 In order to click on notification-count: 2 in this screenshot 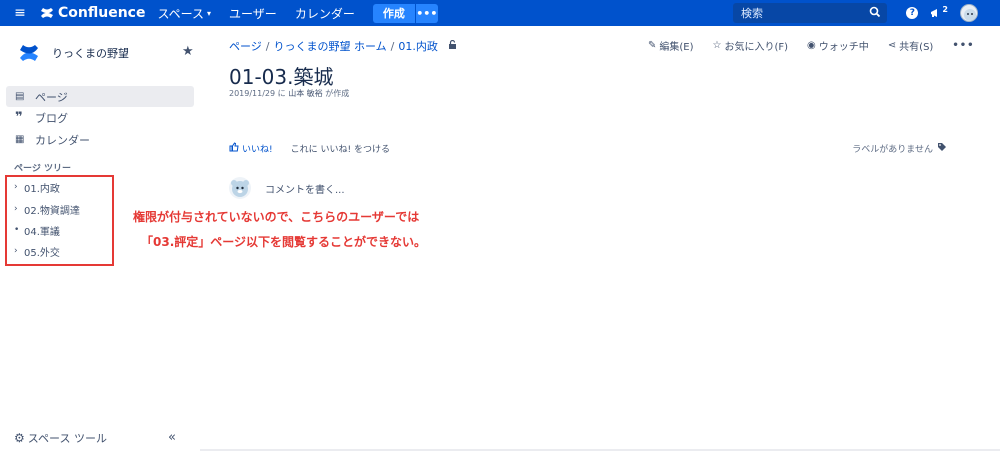, I will do `click(945, 9)`.